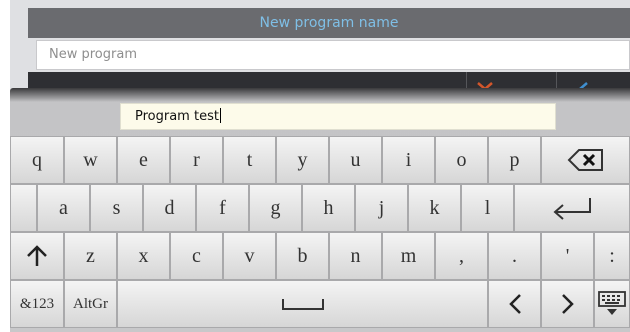  What do you see at coordinates (355, 256) in the screenshot?
I see `key-n: n` at bounding box center [355, 256].